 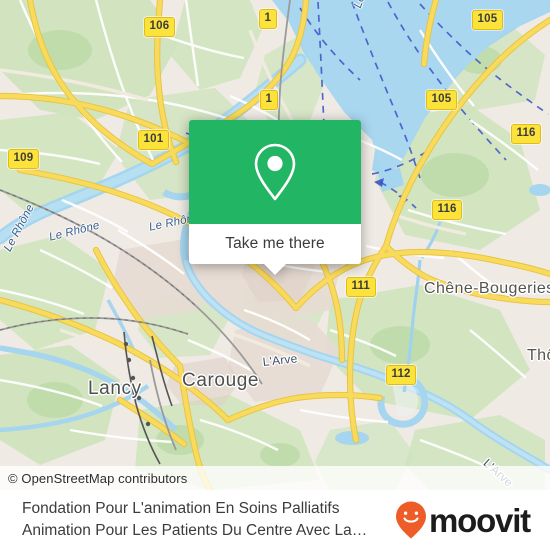 I want to click on road-shield-1-south: 1, so click(x=269, y=100).